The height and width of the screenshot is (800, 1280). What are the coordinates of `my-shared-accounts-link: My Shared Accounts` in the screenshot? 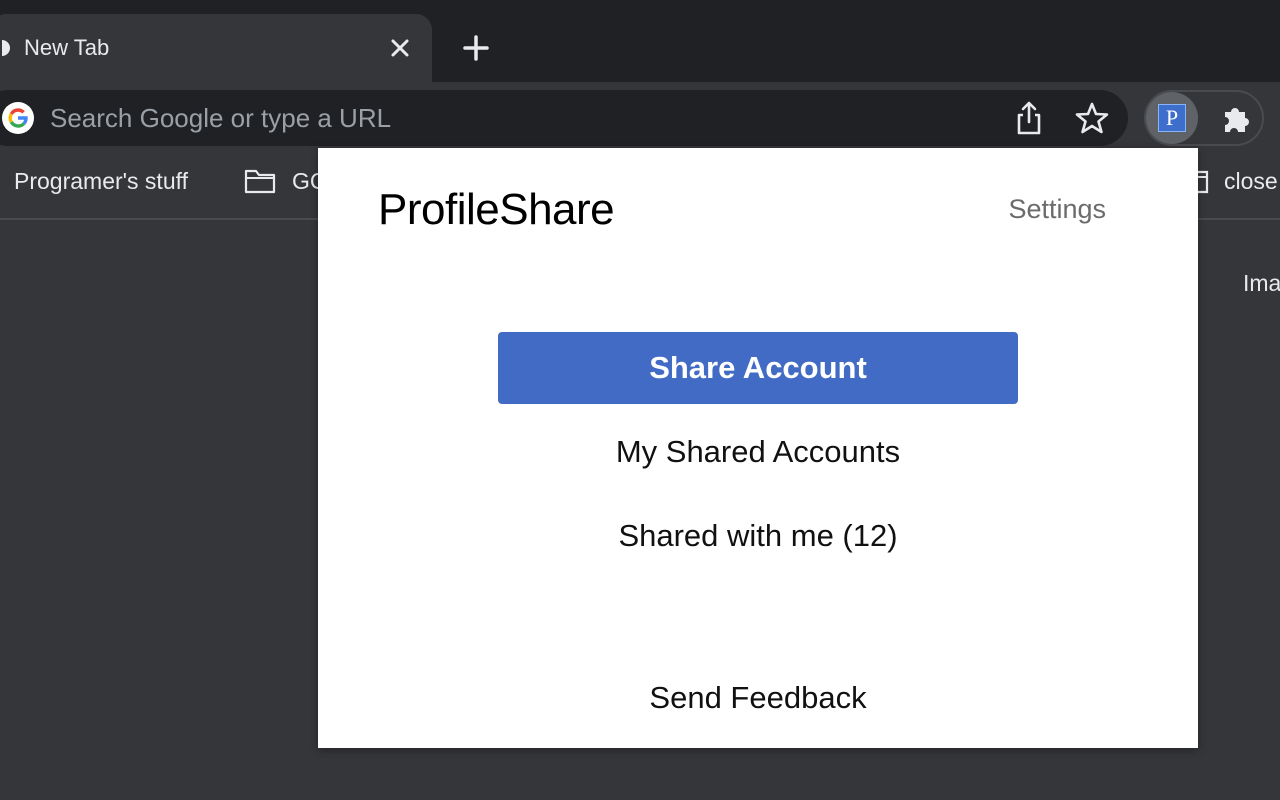 It's located at (758, 452).